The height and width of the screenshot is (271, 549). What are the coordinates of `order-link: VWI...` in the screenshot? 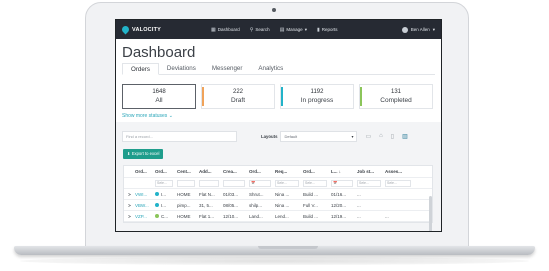 It's located at (143, 194).